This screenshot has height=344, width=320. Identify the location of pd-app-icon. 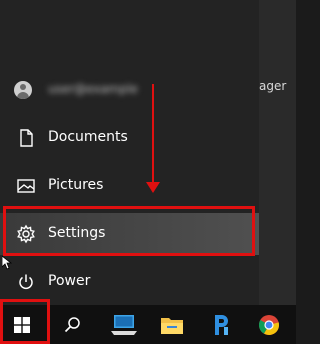
(221, 325).